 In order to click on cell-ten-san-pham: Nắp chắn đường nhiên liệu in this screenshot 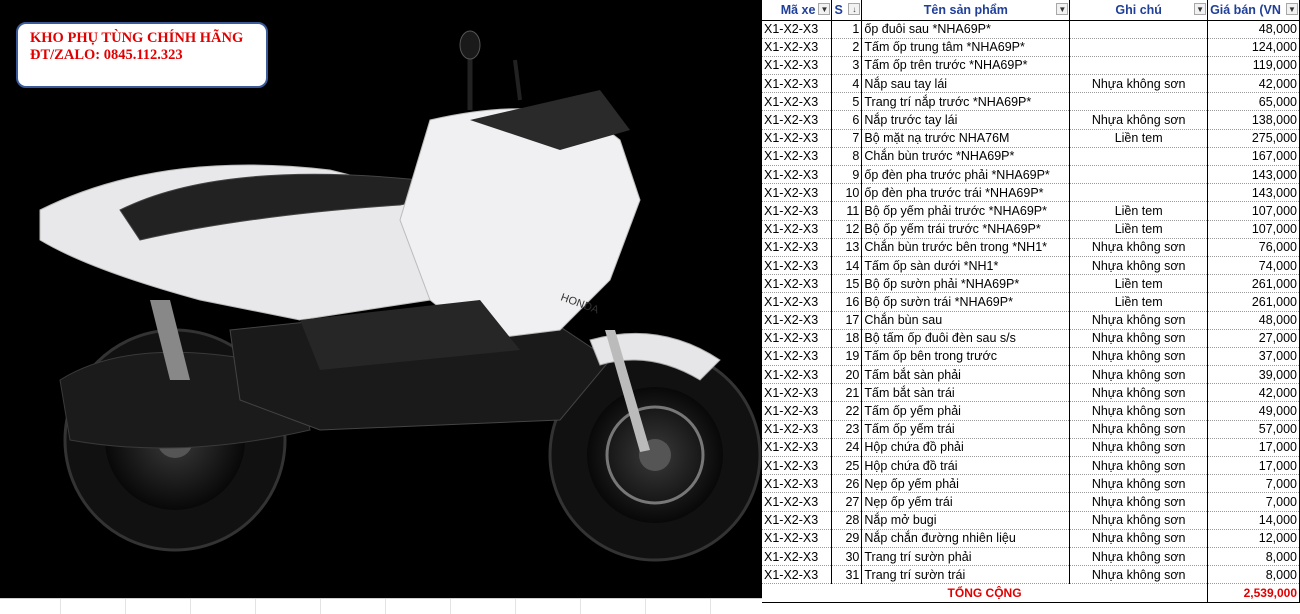, I will do `click(966, 538)`.